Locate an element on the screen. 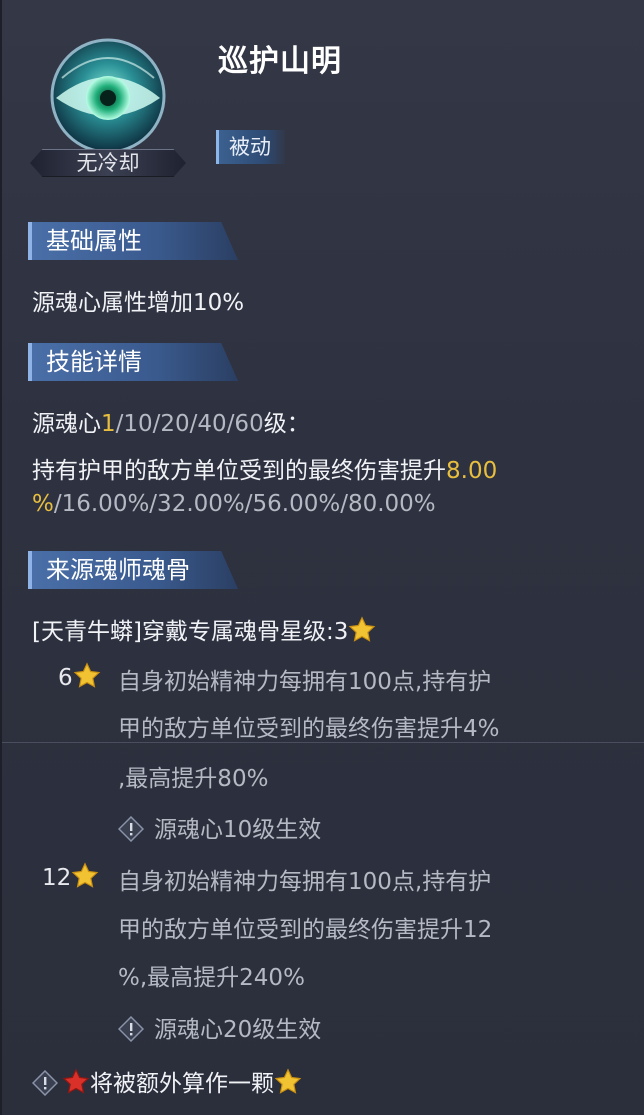 This screenshot has height=1115, width=644. bonus-level-number: 12 is located at coordinates (57, 878).